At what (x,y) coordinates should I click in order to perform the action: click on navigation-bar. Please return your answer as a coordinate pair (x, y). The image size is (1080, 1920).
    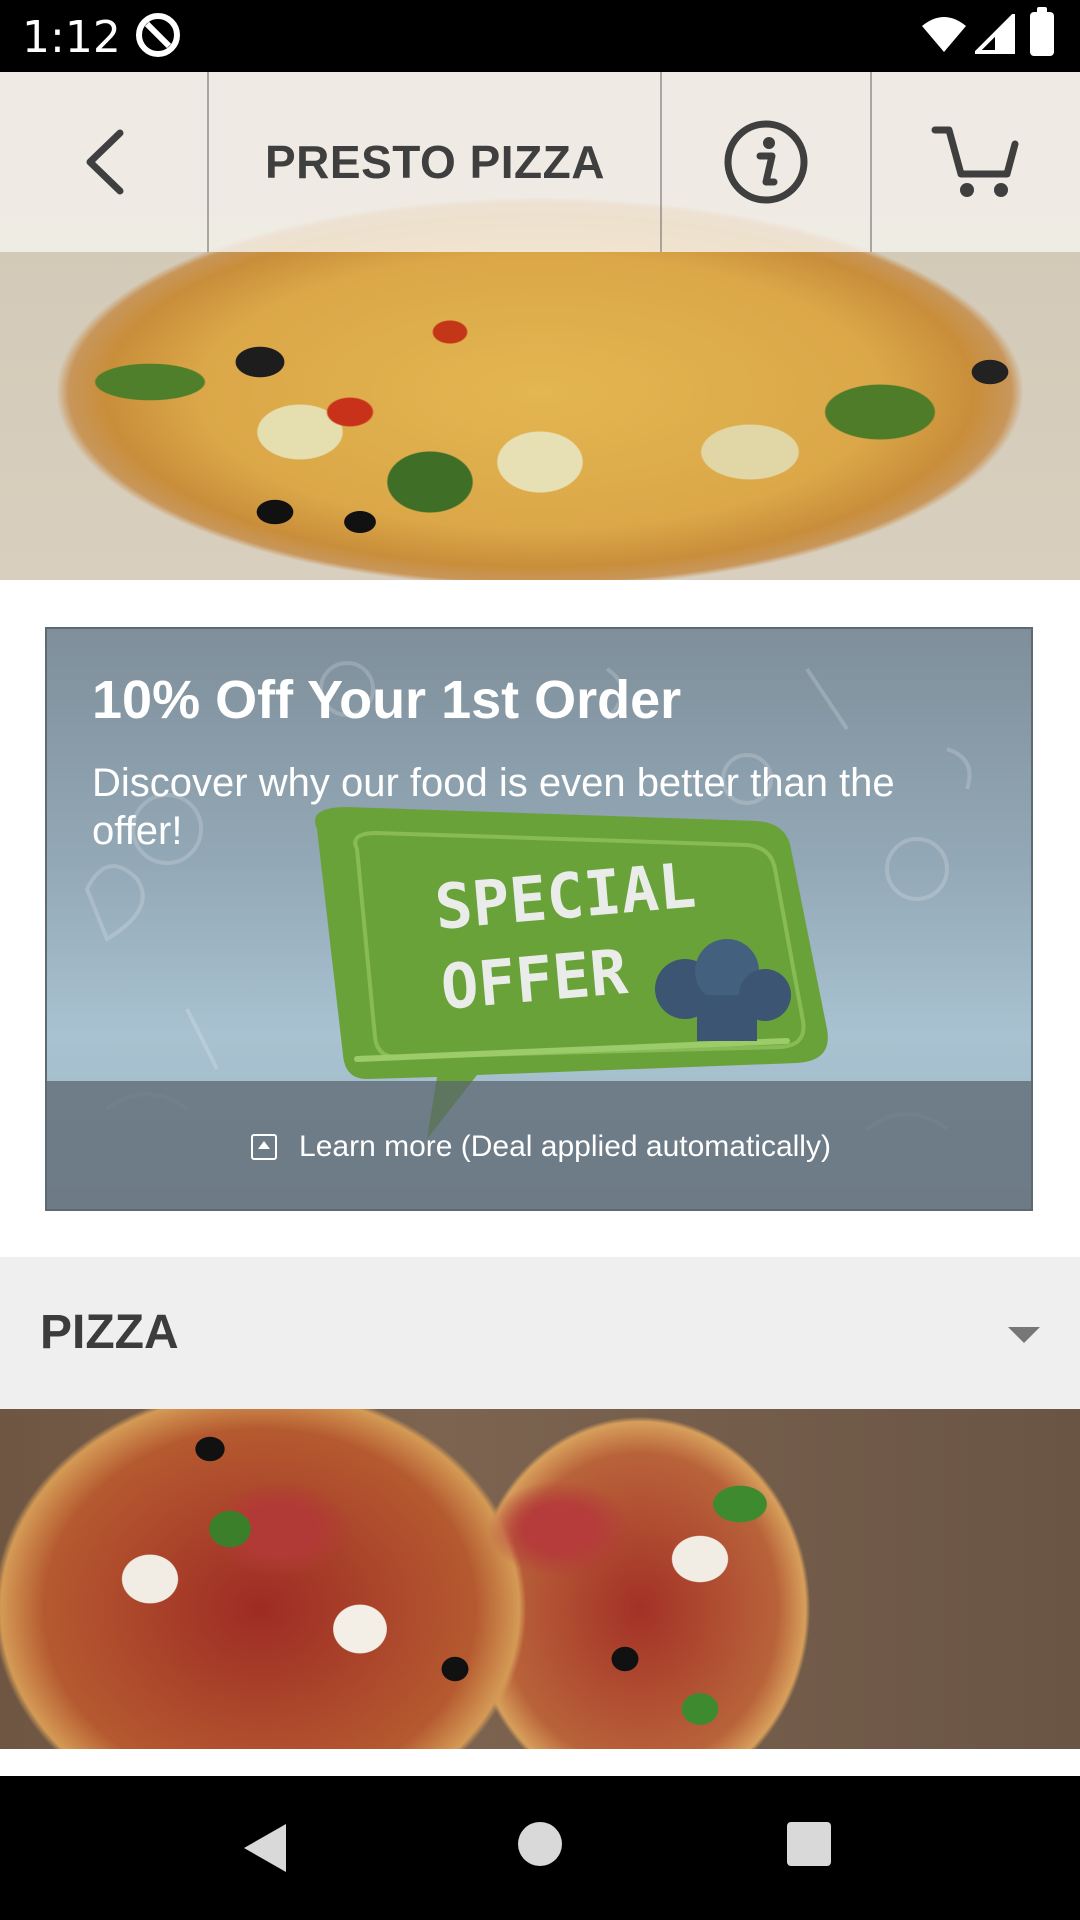
    Looking at the image, I should click on (540, 1848).